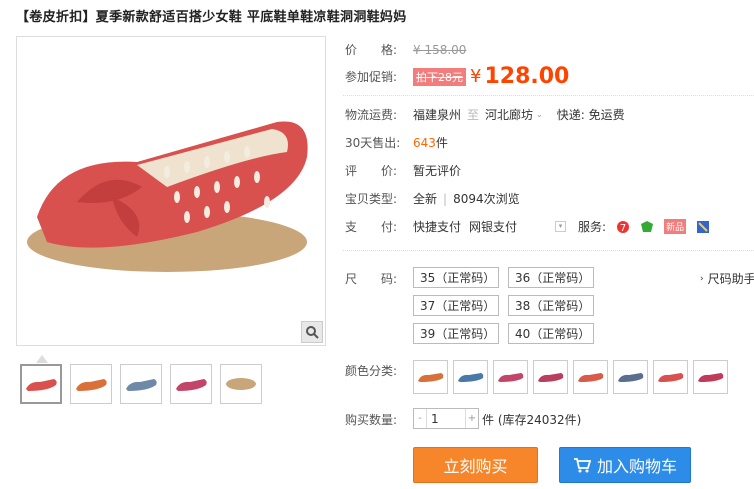 This screenshot has width=754, height=489. I want to click on add-to-cart-button: 加入购物车, so click(625, 465).